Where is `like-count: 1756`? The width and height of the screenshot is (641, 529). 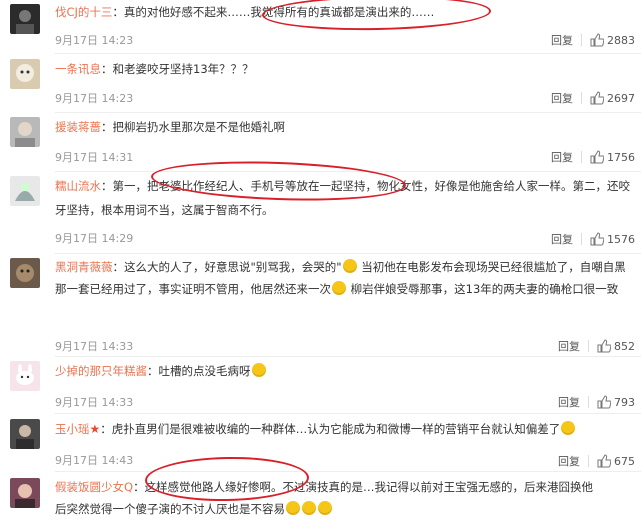
like-count: 1756 is located at coordinates (621, 157).